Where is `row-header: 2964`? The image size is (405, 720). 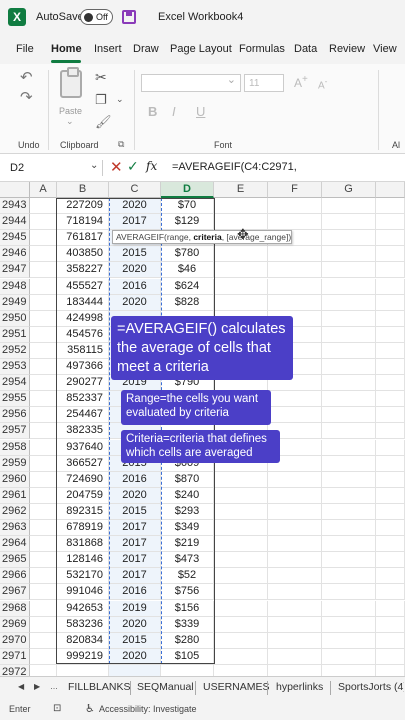
row-header: 2964 is located at coordinates (15, 544).